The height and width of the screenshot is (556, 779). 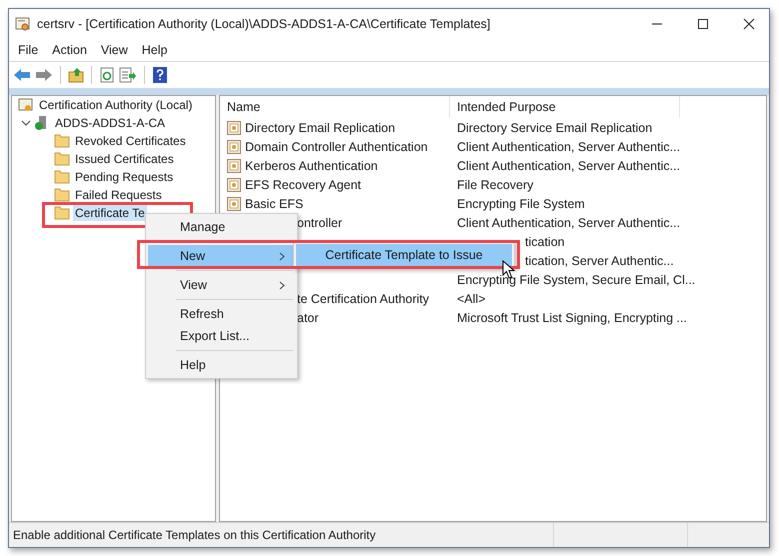 What do you see at coordinates (221, 227) in the screenshot?
I see `menu-item: Manage` at bounding box center [221, 227].